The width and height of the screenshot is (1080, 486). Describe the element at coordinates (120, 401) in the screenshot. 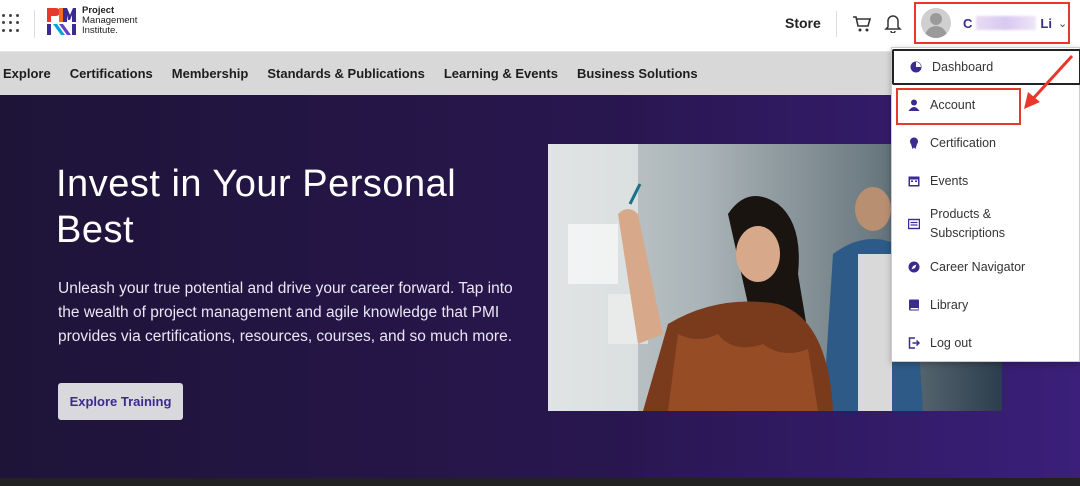

I see `explore-training-button: Explore Training` at that location.